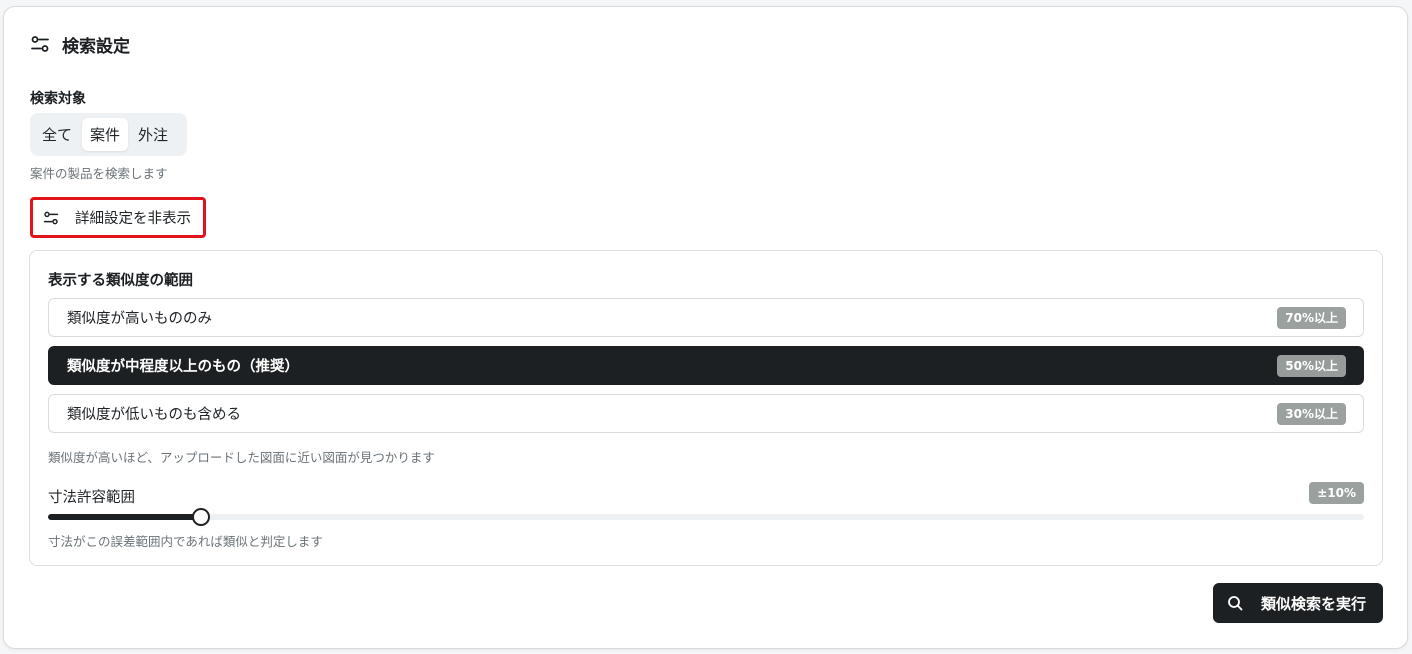  I want to click on tolerance-slider-thumb, so click(200, 517).